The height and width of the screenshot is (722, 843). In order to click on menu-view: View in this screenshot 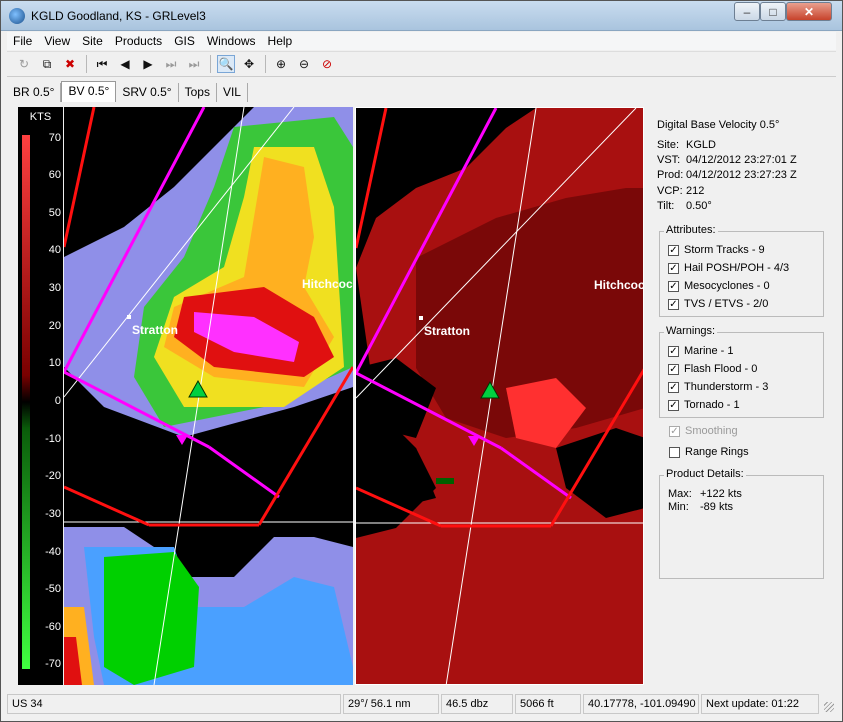, I will do `click(57, 41)`.